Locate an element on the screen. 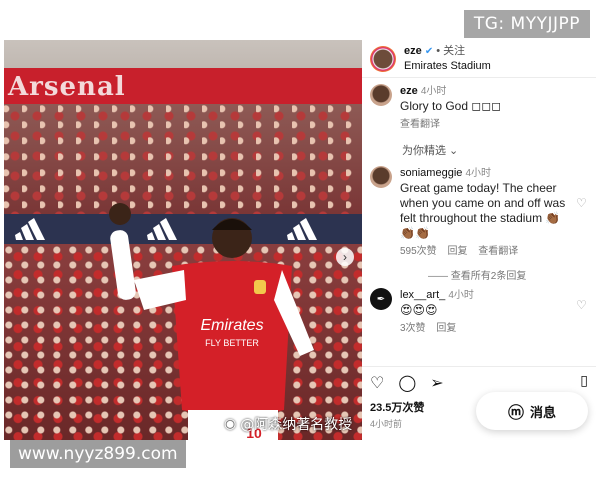 This screenshot has height=480, width=600. comment-bubble-icon: ◯ is located at coordinates (407, 383).